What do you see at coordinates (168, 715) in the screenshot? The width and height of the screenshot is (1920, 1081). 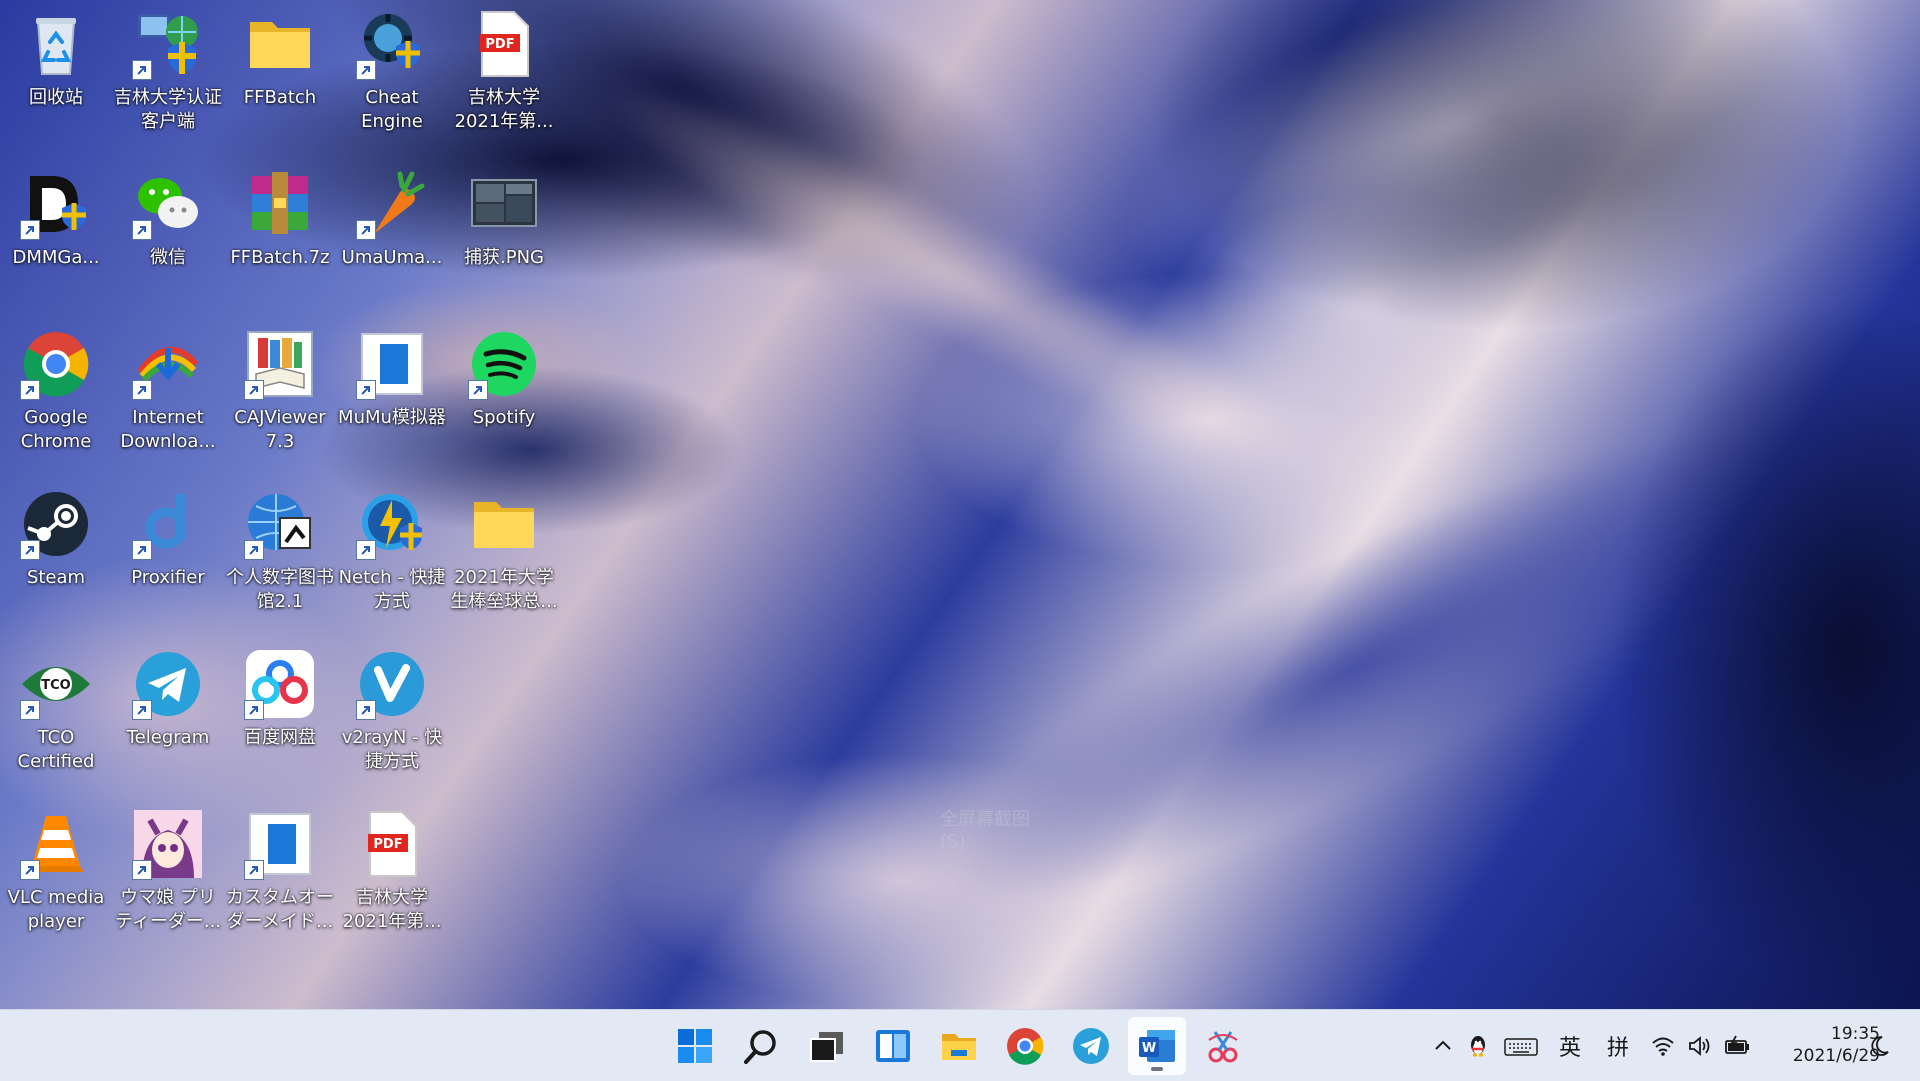 I see `desktop-icon-telegram: Telegram` at bounding box center [168, 715].